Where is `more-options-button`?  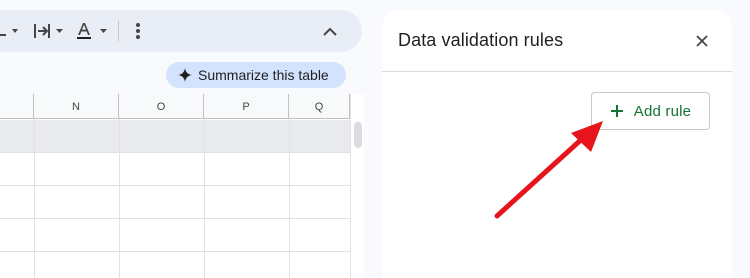 more-options-button is located at coordinates (138, 31).